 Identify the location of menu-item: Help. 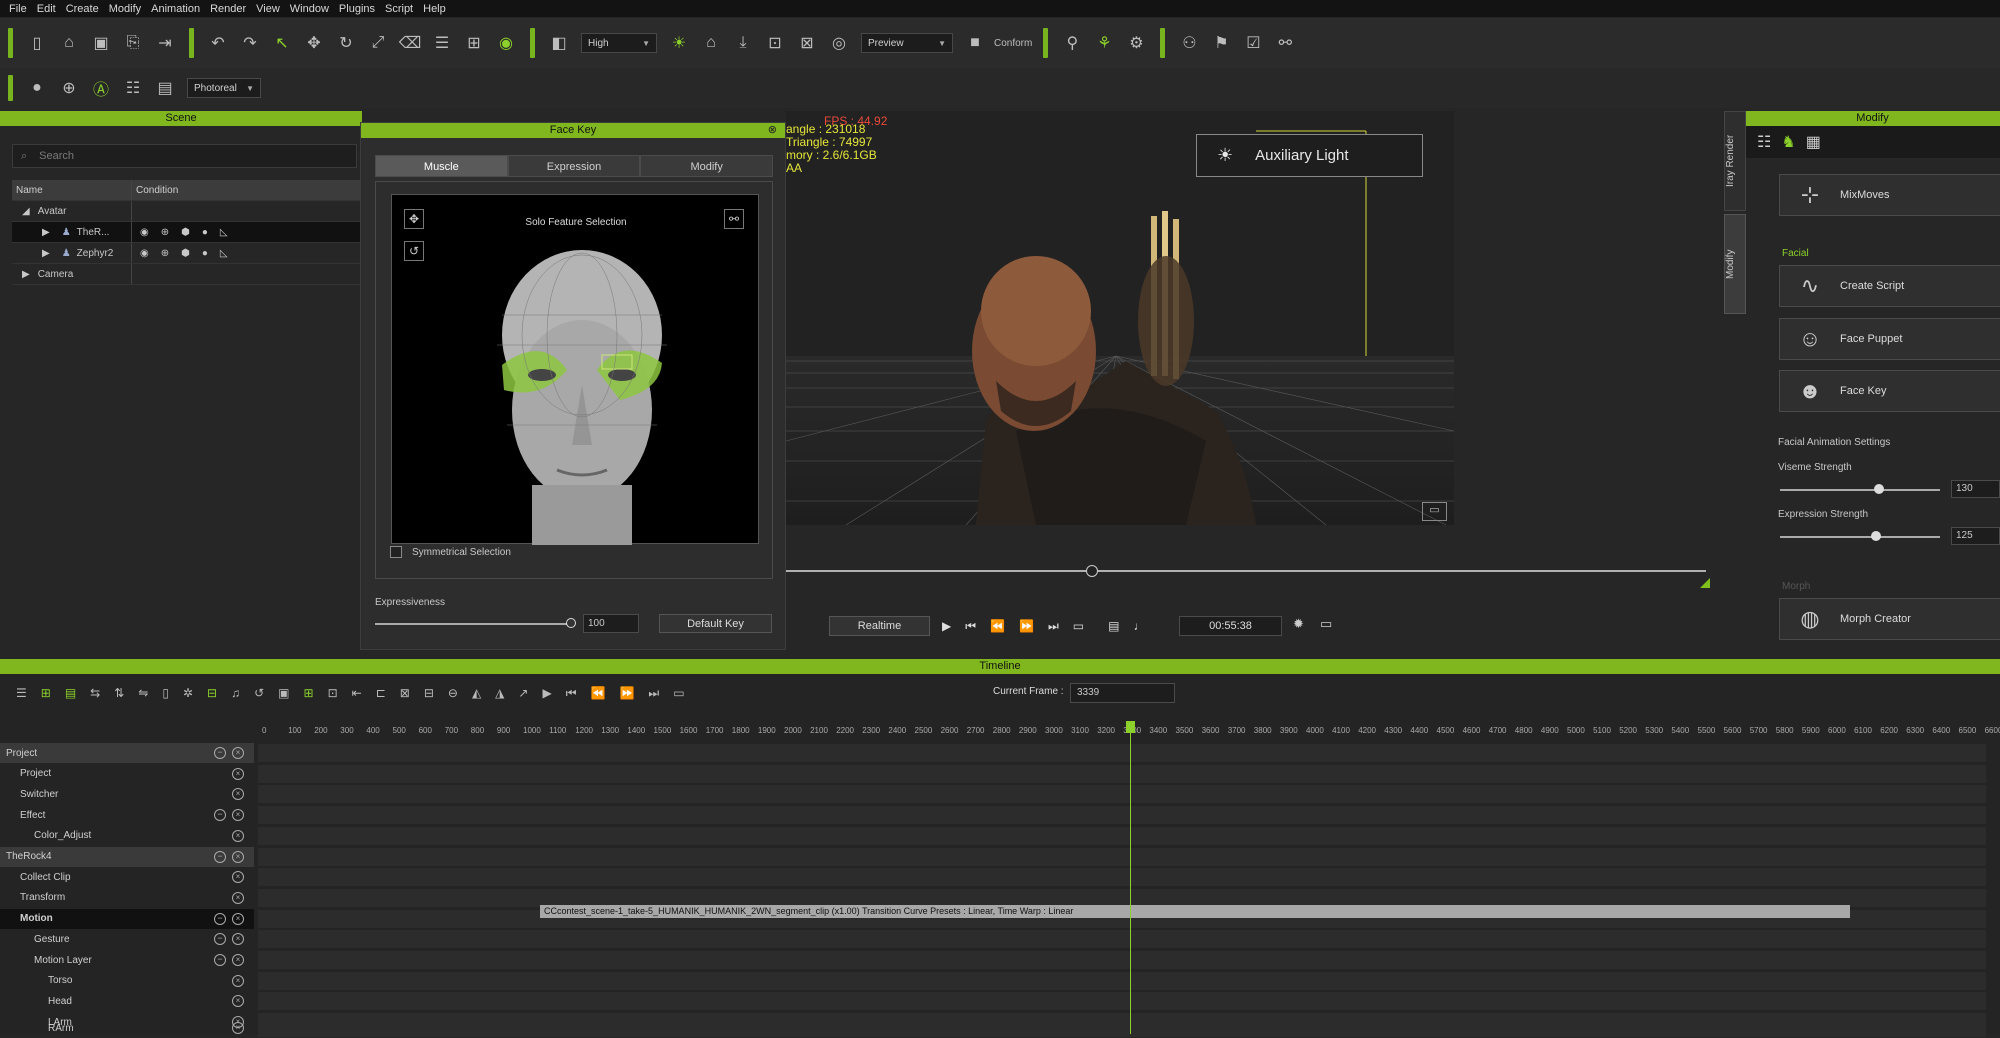
(434, 9).